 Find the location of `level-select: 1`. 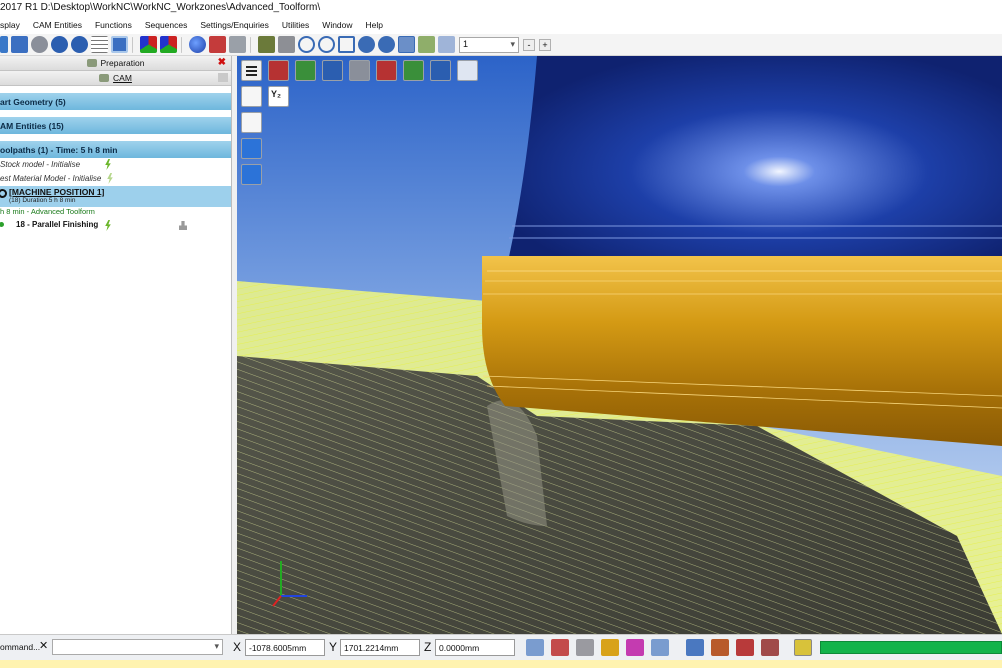

level-select: 1 is located at coordinates (489, 44).